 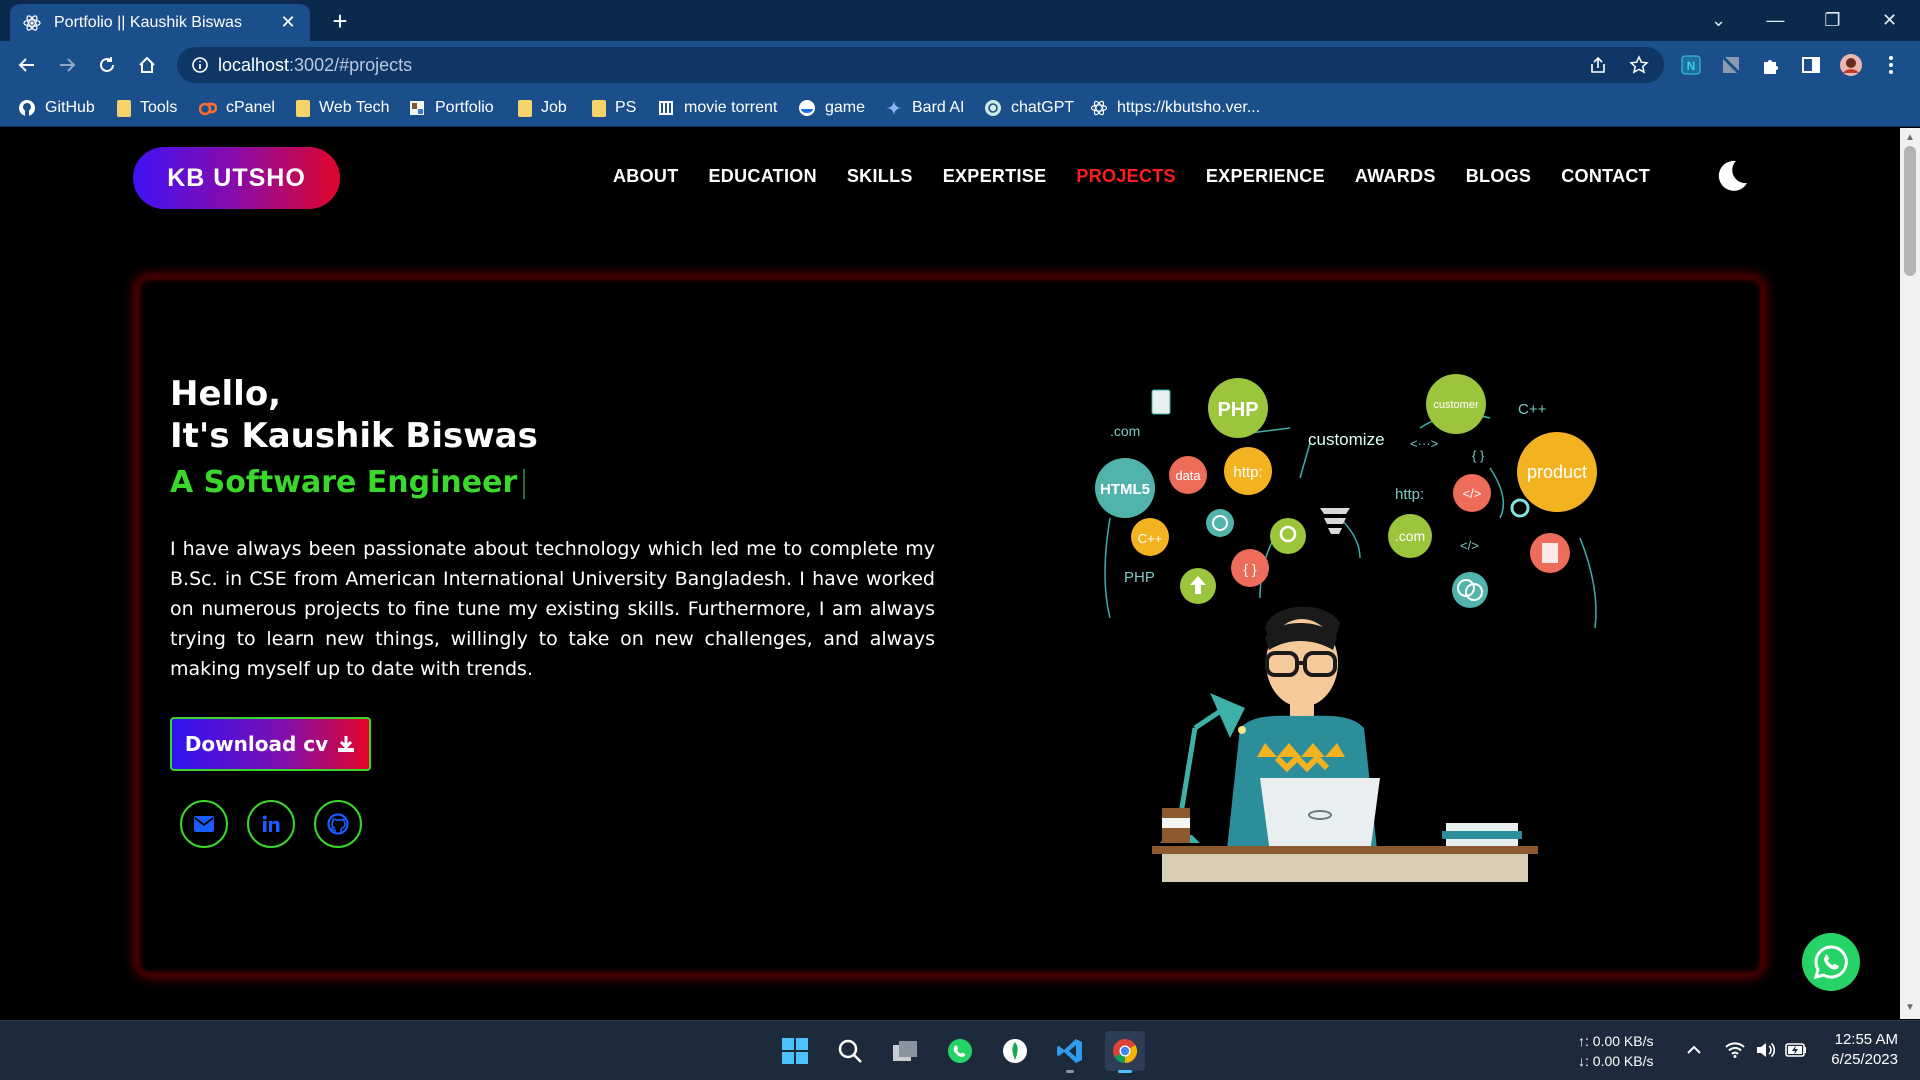 What do you see at coordinates (1832, 20) in the screenshot?
I see `restore-button: ❐` at bounding box center [1832, 20].